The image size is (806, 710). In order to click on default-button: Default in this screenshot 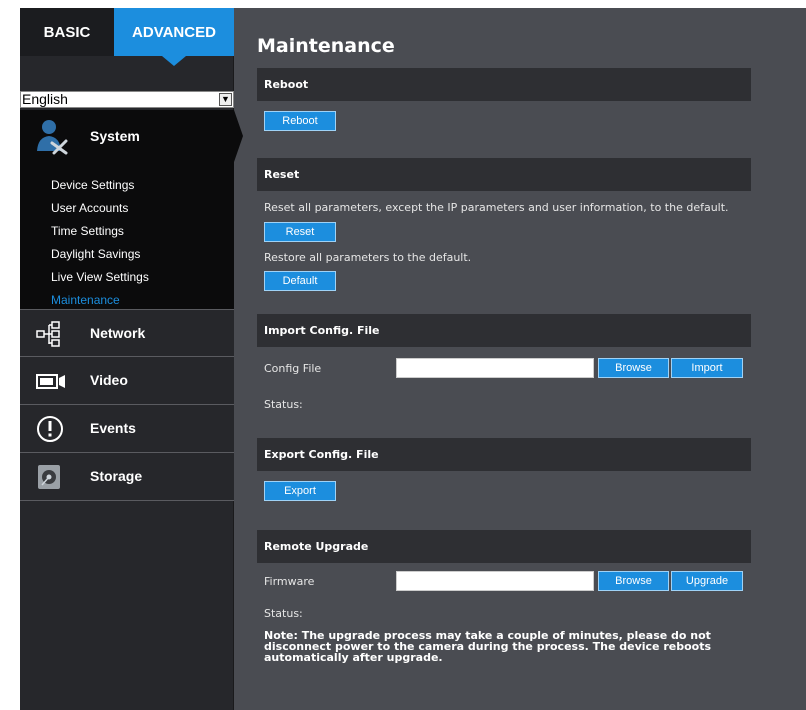, I will do `click(300, 281)`.